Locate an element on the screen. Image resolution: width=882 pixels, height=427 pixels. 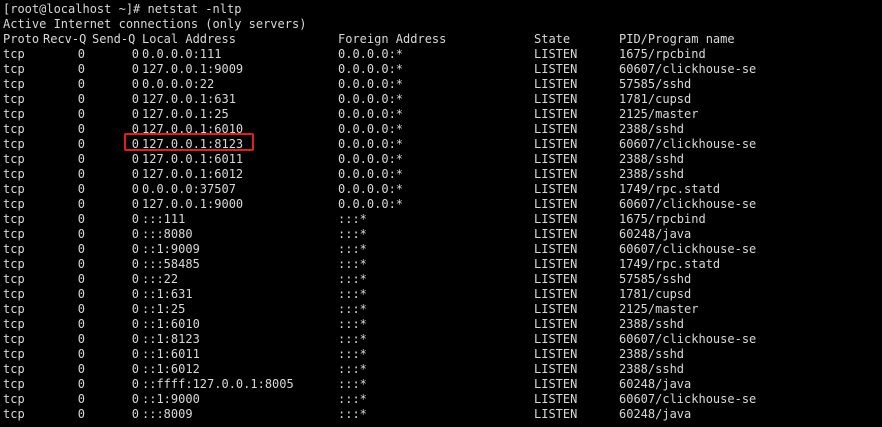
row-pid-program: 1675/rpcbind is located at coordinates (662, 54).